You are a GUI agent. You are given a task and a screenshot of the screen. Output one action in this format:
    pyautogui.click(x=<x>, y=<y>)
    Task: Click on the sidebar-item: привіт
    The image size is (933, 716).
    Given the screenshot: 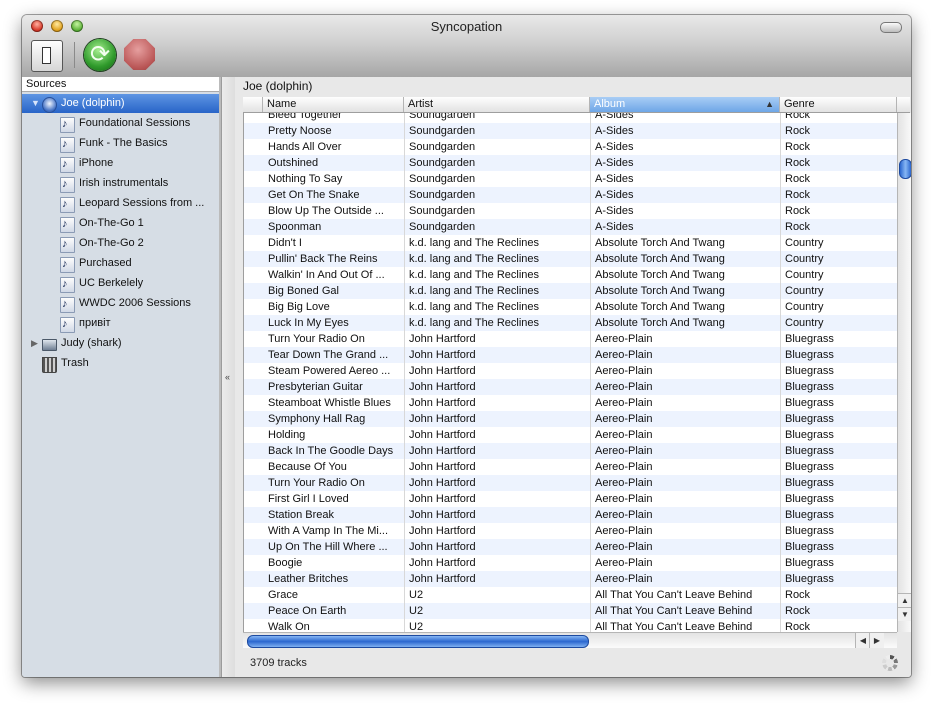 What is the action you would take?
    pyautogui.click(x=120, y=323)
    